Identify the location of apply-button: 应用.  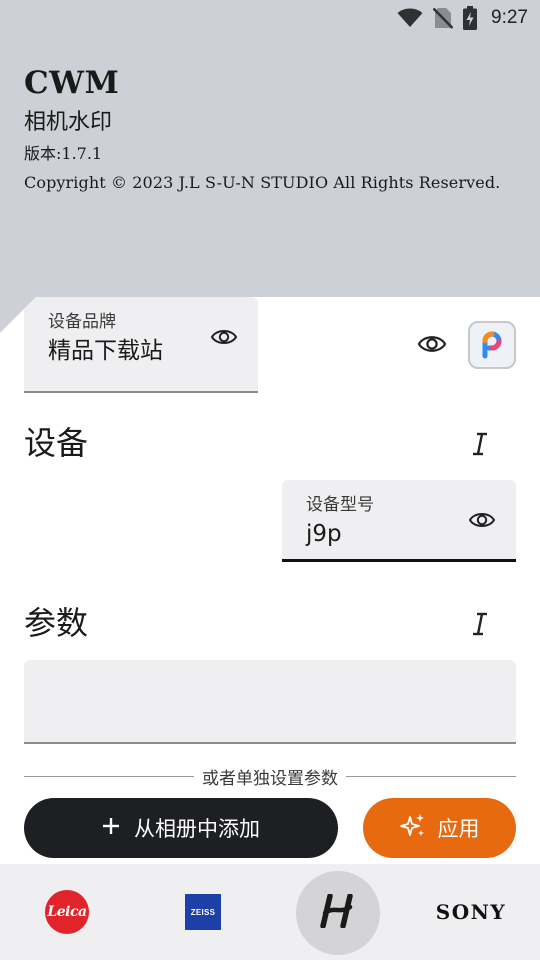
(439, 828).